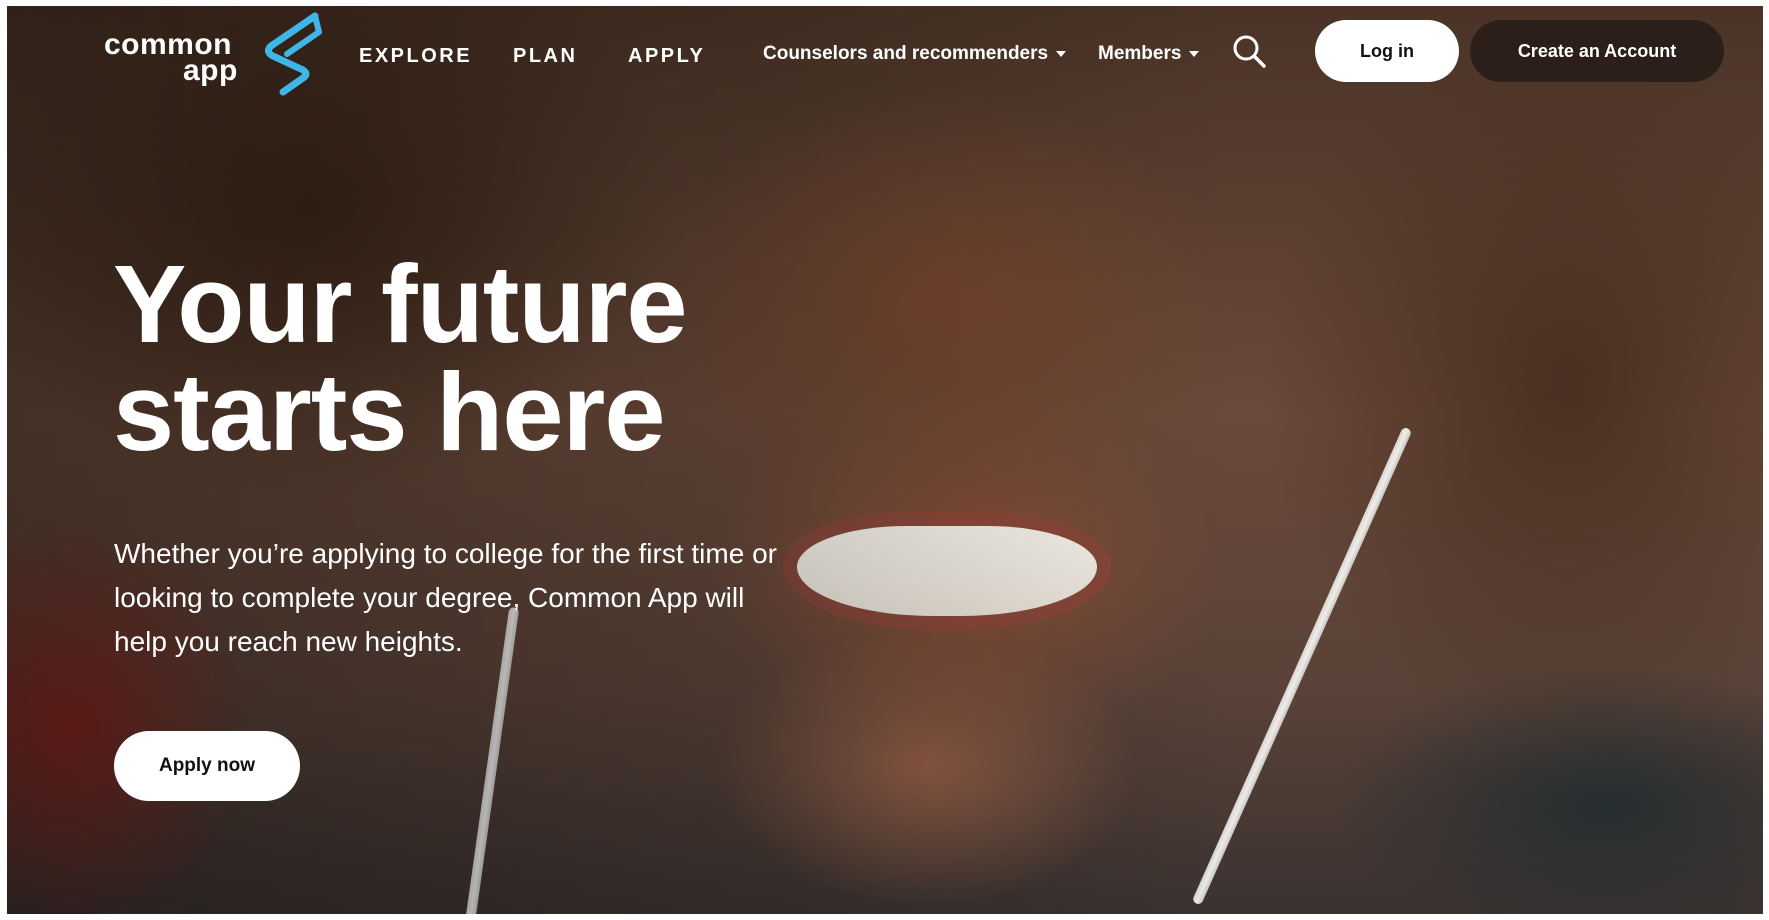 The width and height of the screenshot is (1769, 920). I want to click on nav-members-dropdown: Members, so click(1149, 54).